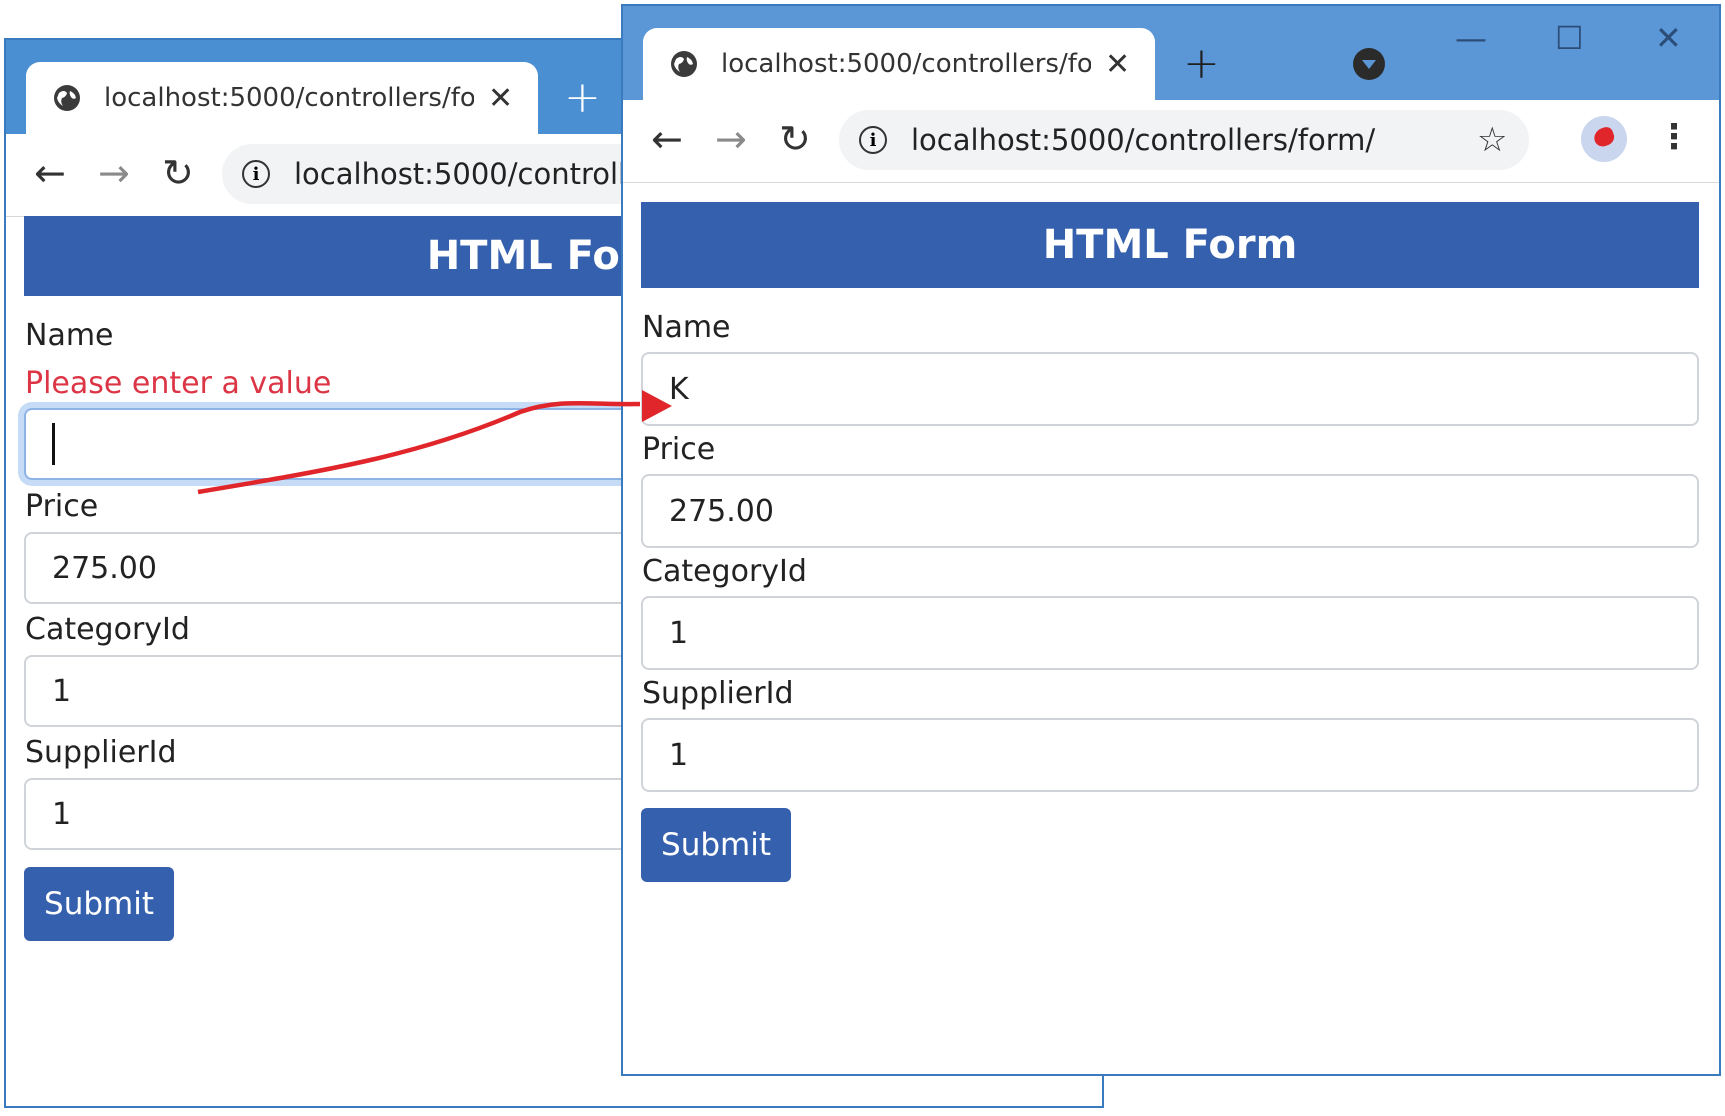 This screenshot has height=1116, width=1725. Describe the element at coordinates (53, 444) in the screenshot. I see `text-caret` at that location.